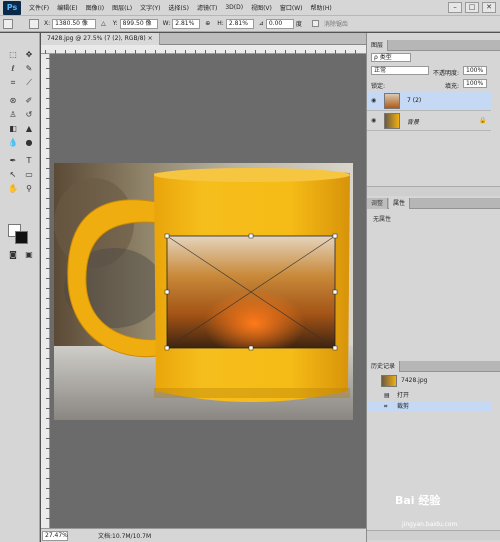 This screenshot has height=542, width=500. Describe the element at coordinates (13, 55) in the screenshot. I see `marquee-tool-icon: ⬚` at that location.